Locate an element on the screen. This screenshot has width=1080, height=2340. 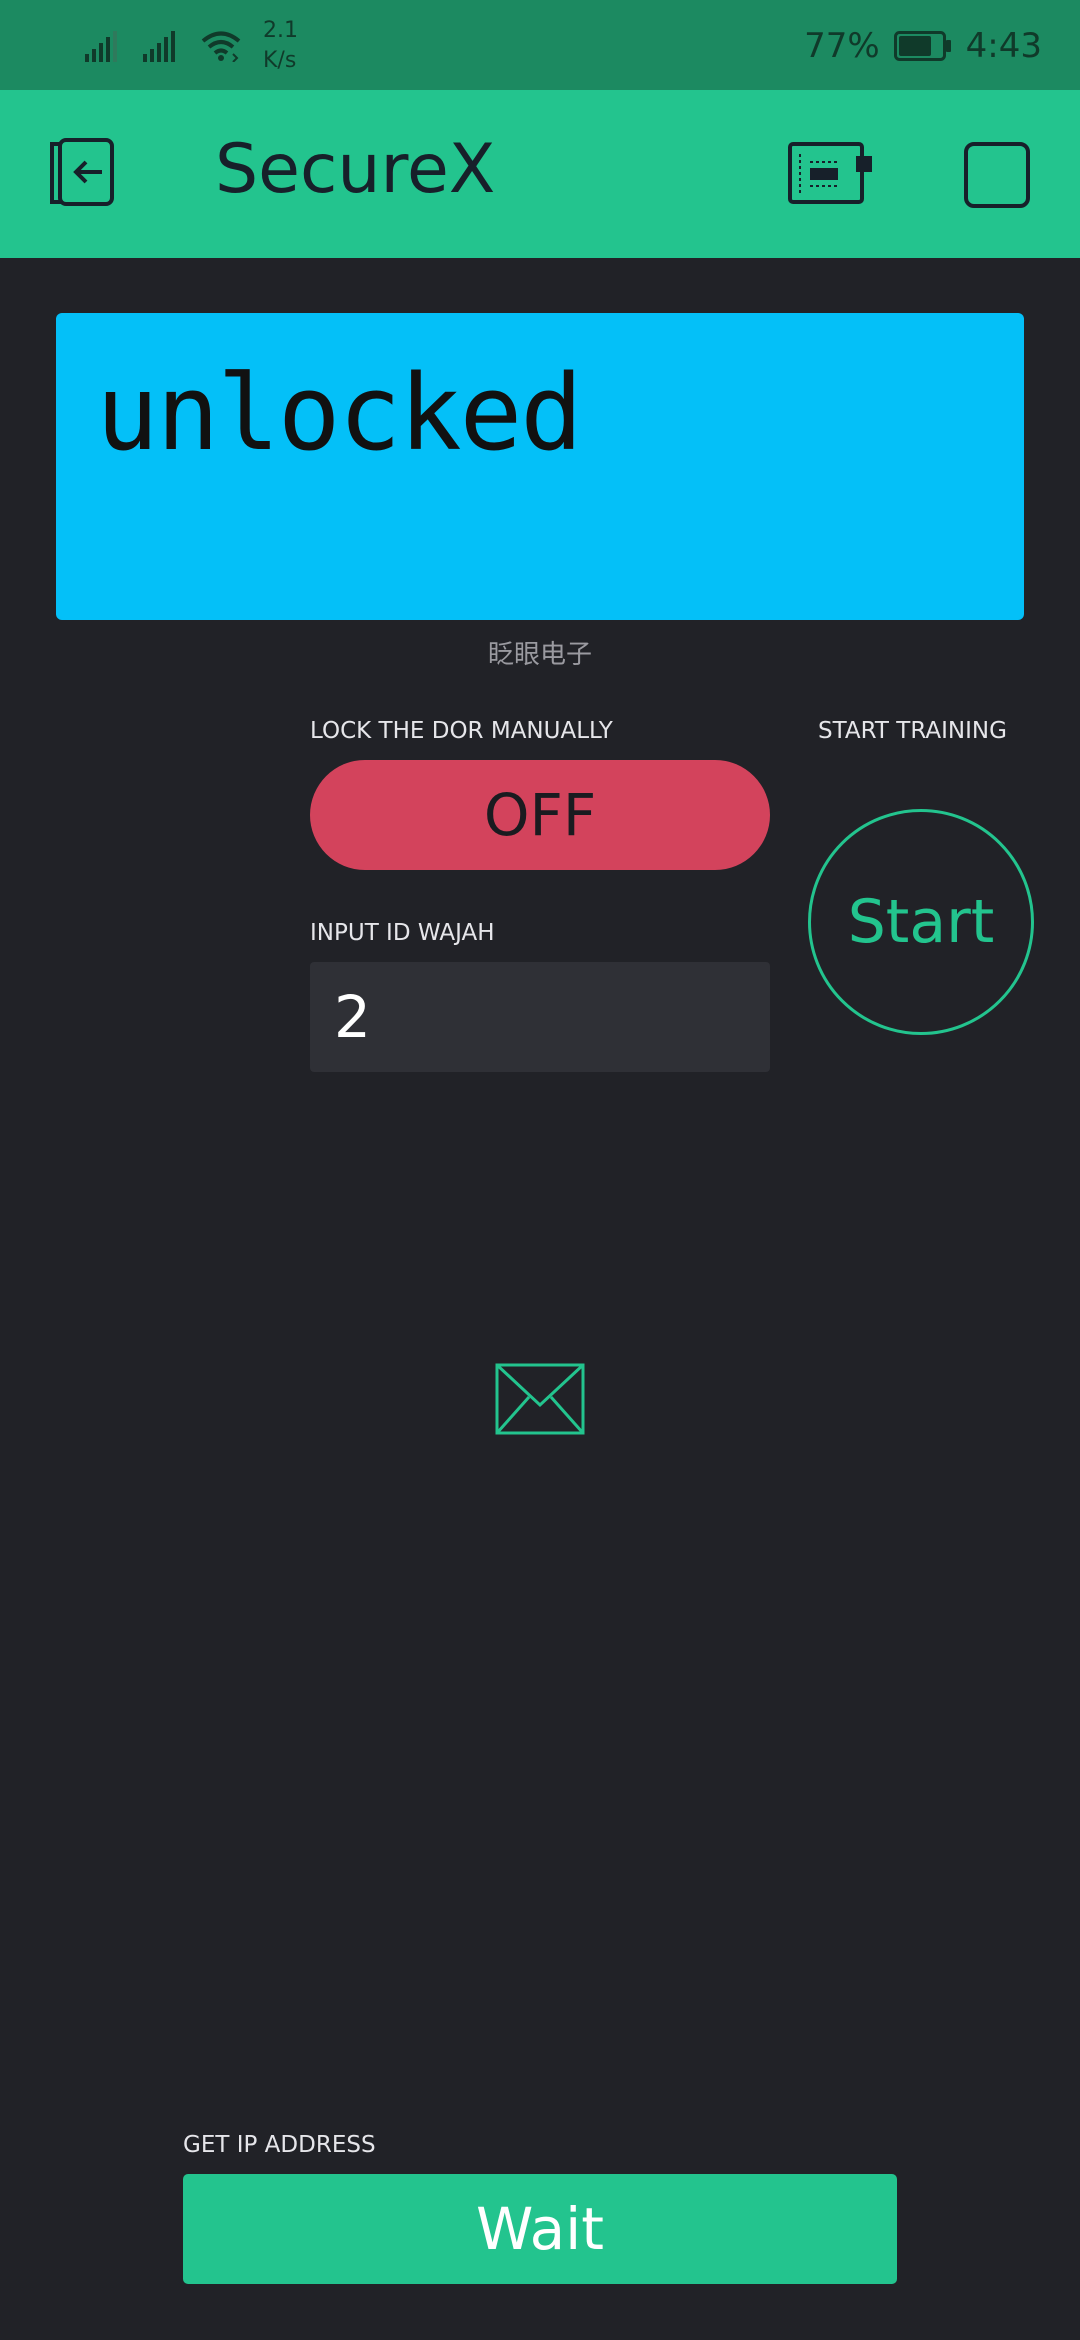
start-training-button: Start is located at coordinates (921, 922).